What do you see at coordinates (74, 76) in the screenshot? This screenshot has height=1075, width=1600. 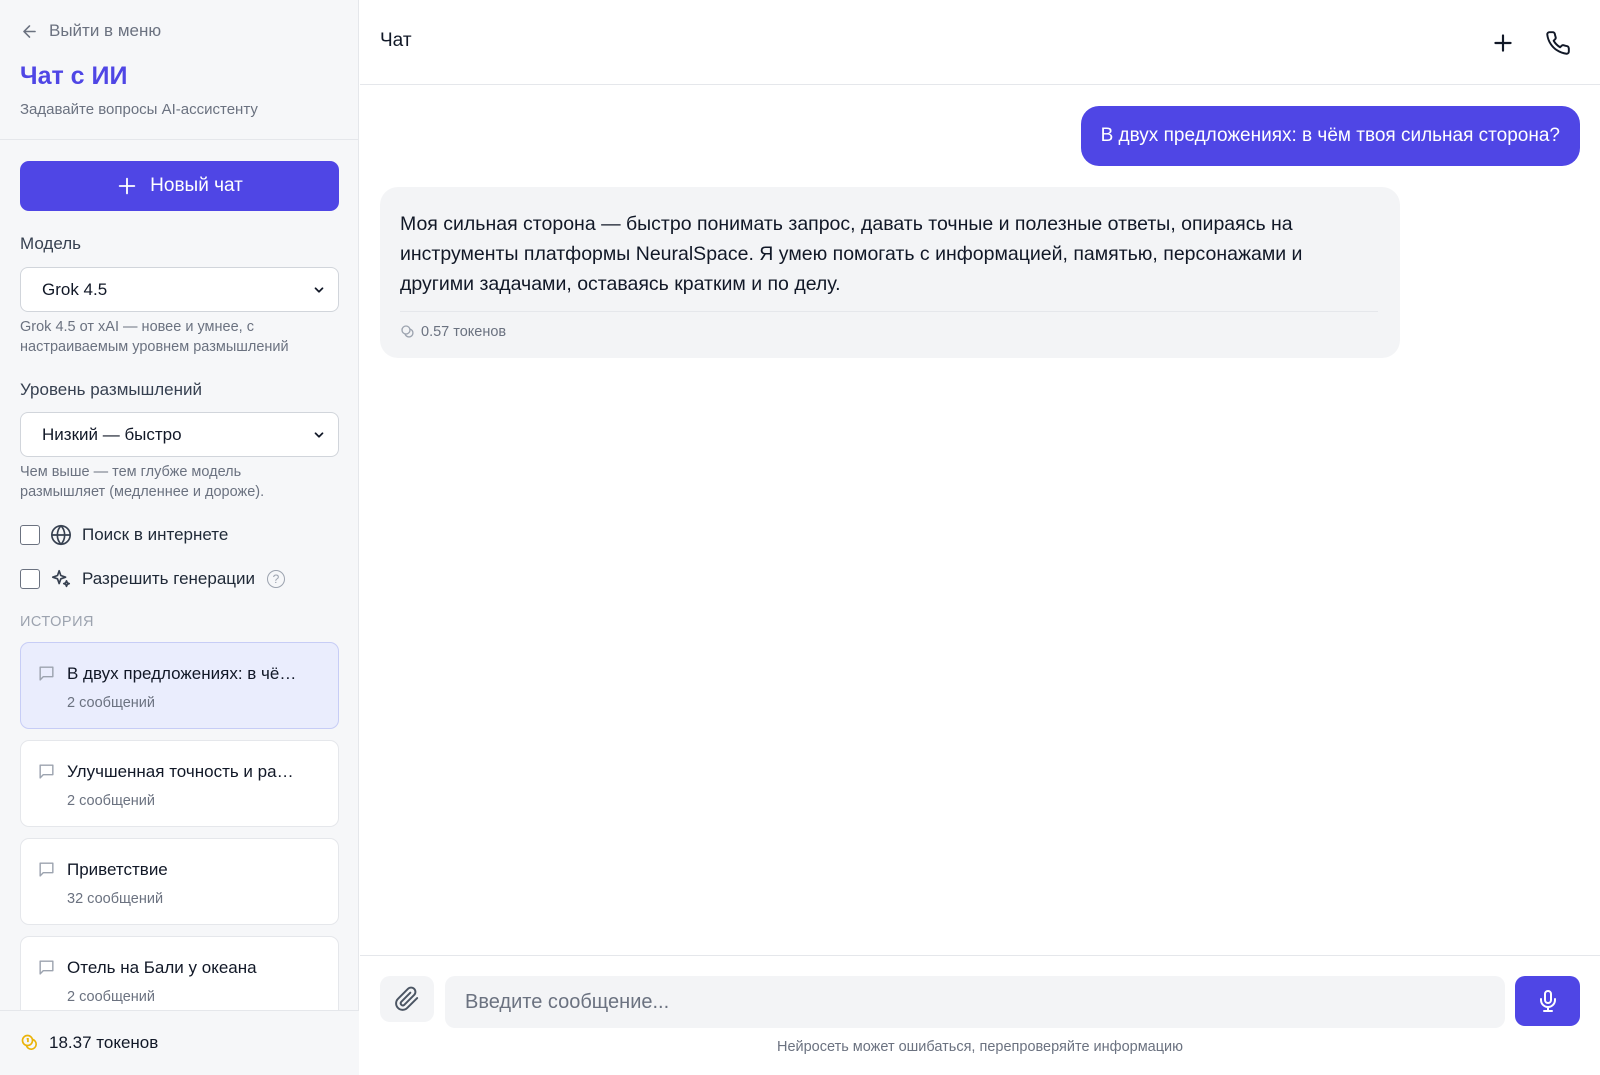 I see `sidebar-title: Чат с ИИ` at bounding box center [74, 76].